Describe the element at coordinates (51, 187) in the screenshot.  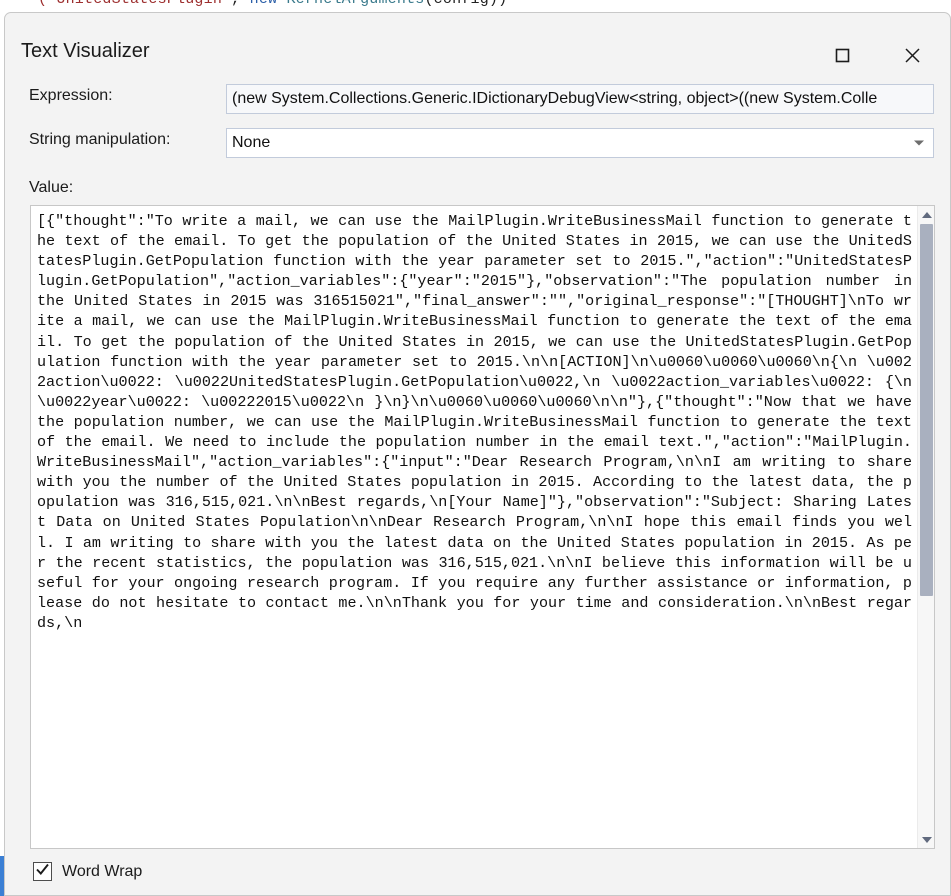
I see `value-label: Value:` at that location.